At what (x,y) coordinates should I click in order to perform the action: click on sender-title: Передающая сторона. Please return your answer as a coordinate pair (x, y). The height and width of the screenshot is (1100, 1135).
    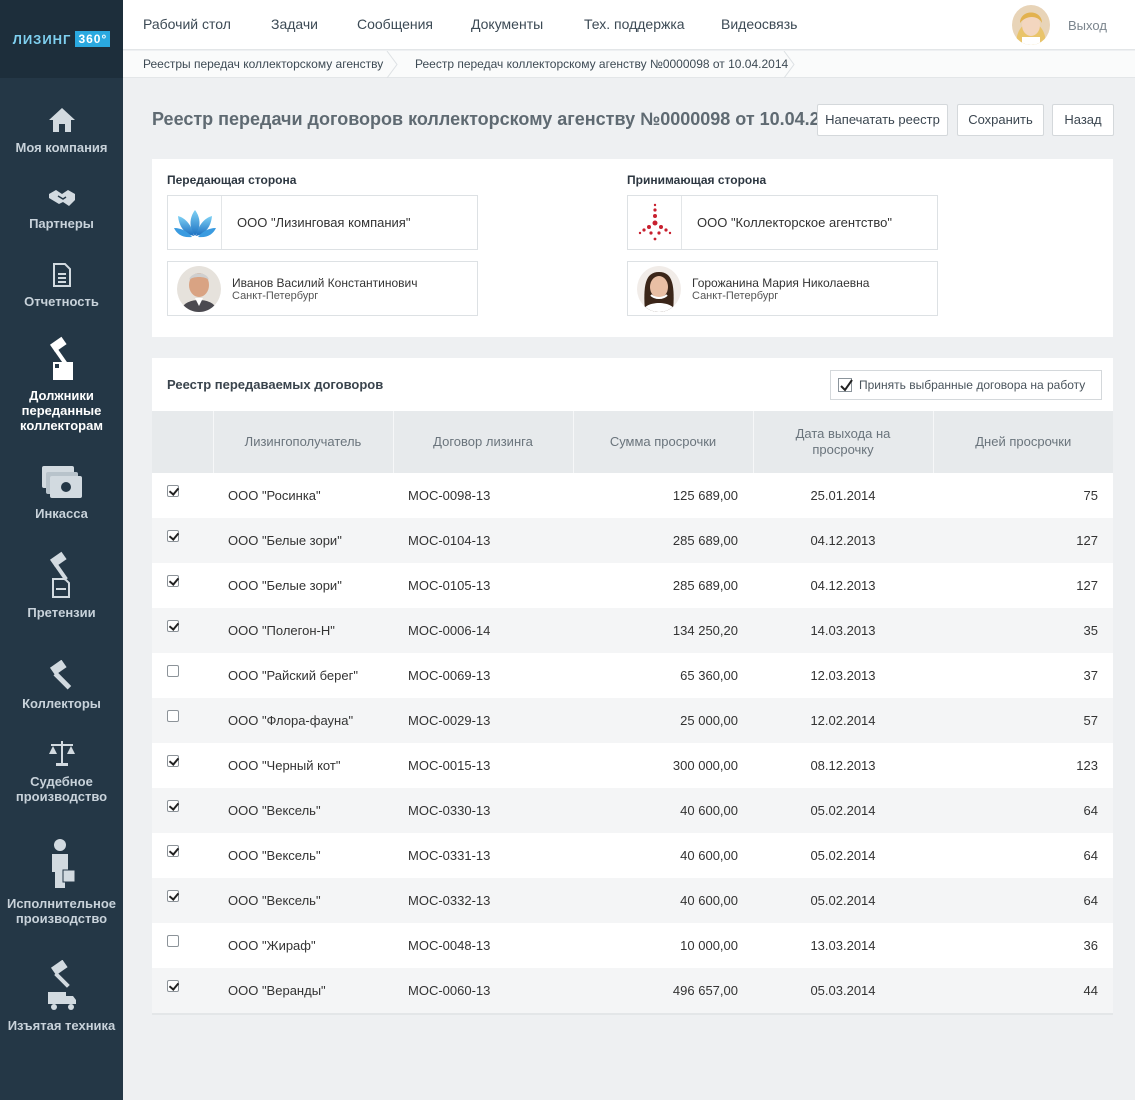
    Looking at the image, I should click on (232, 180).